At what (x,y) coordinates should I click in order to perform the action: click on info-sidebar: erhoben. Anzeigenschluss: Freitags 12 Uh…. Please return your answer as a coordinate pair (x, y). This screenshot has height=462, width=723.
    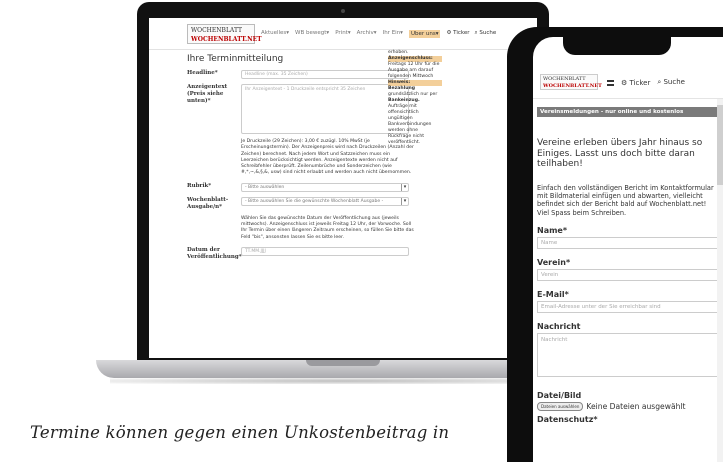
    Looking at the image, I should click on (415, 98).